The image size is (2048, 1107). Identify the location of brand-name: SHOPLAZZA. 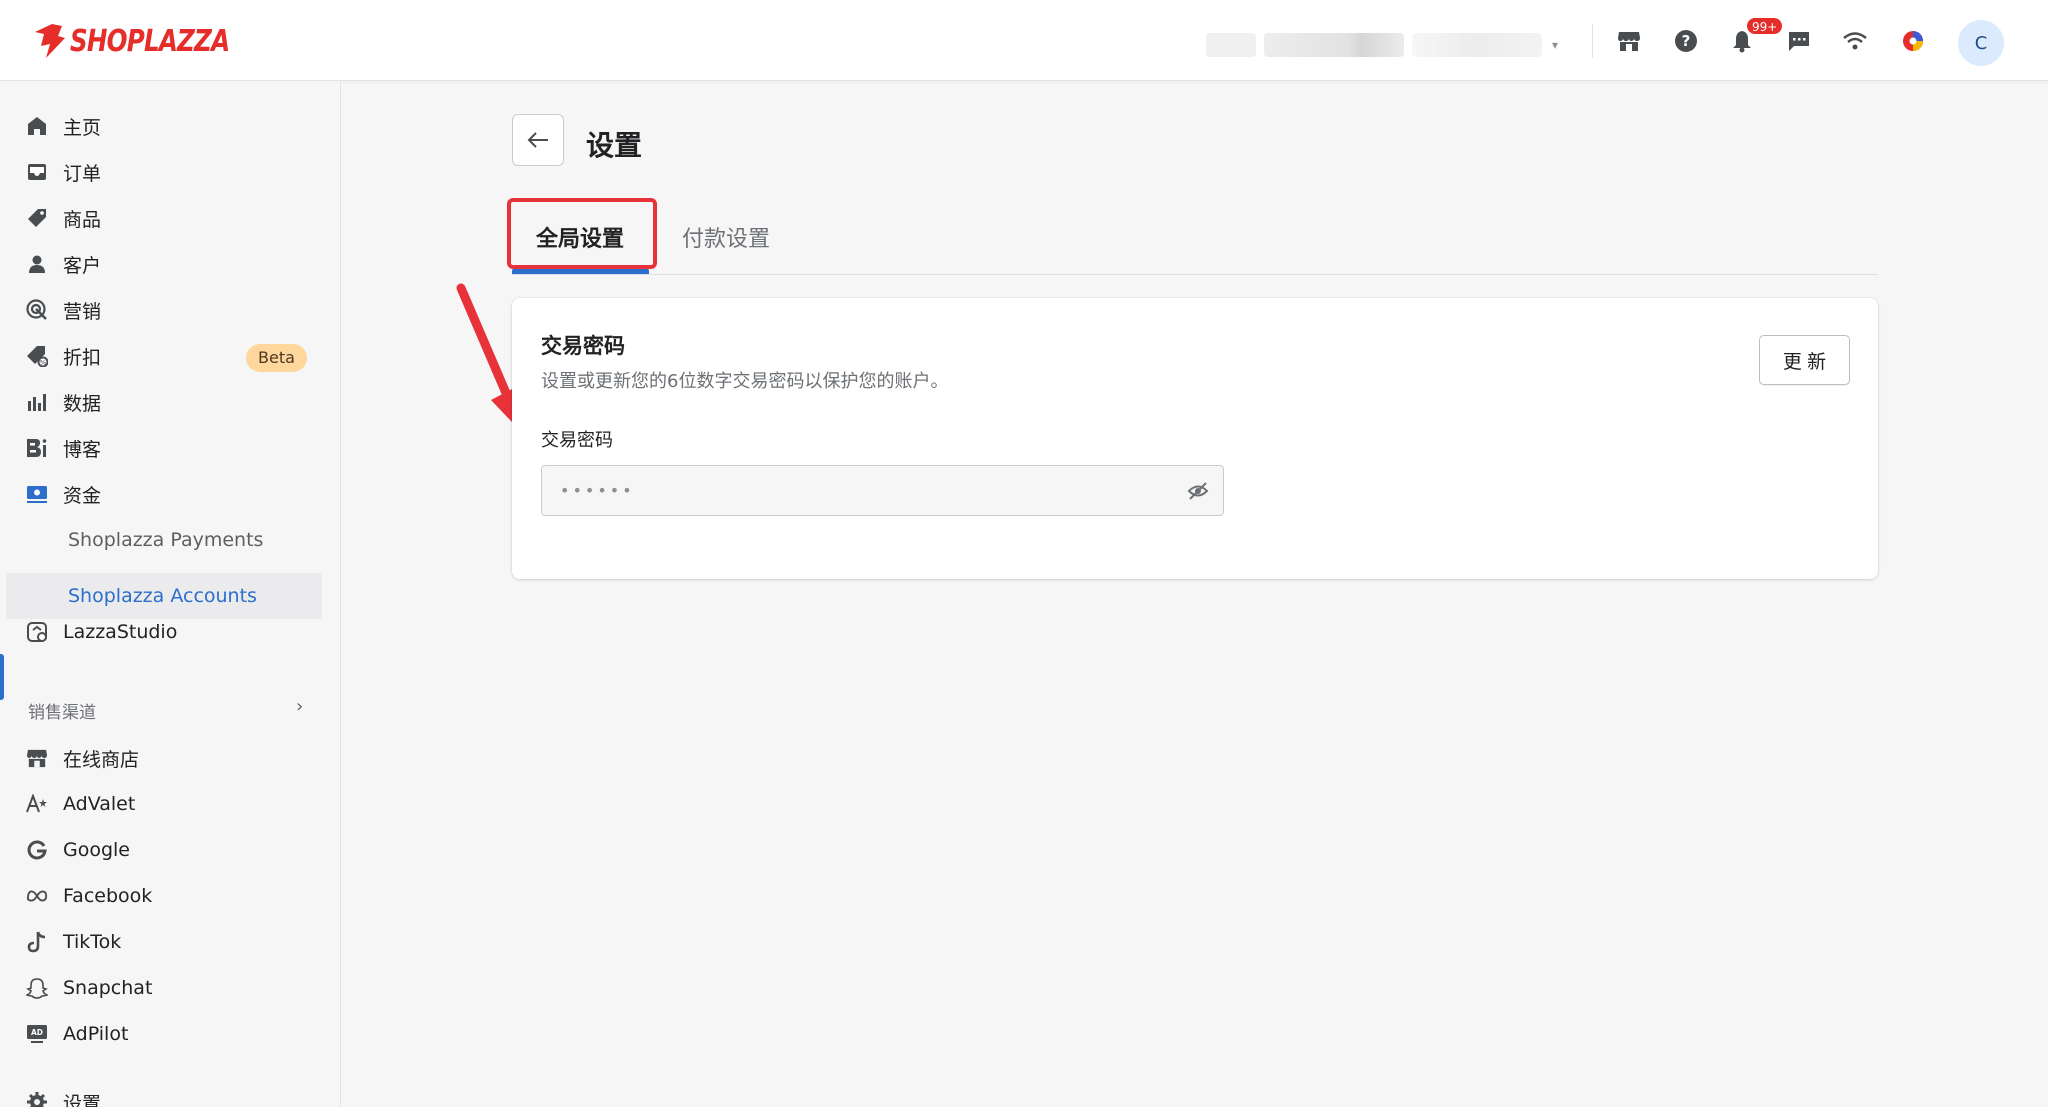
(150, 41).